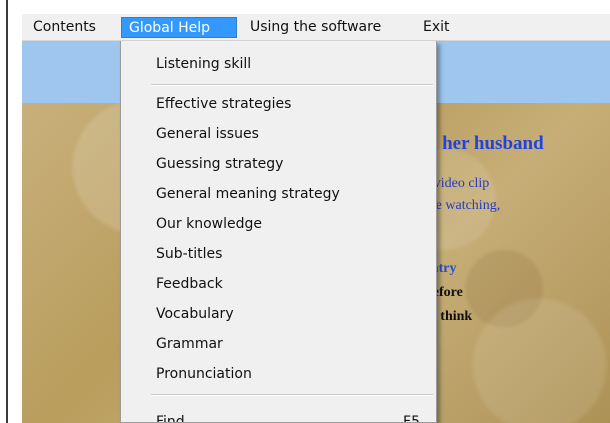 Image resolution: width=610 pixels, height=423 pixels. Describe the element at coordinates (278, 64) in the screenshot. I see `menu-item-listening-skill: Listening skill` at that location.